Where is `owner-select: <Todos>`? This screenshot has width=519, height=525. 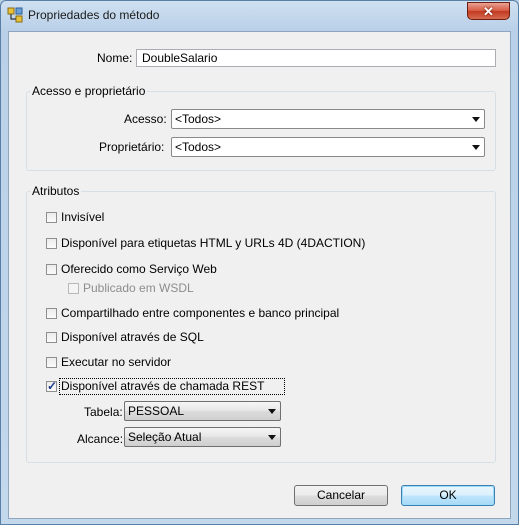 owner-select: <Todos> is located at coordinates (328, 147).